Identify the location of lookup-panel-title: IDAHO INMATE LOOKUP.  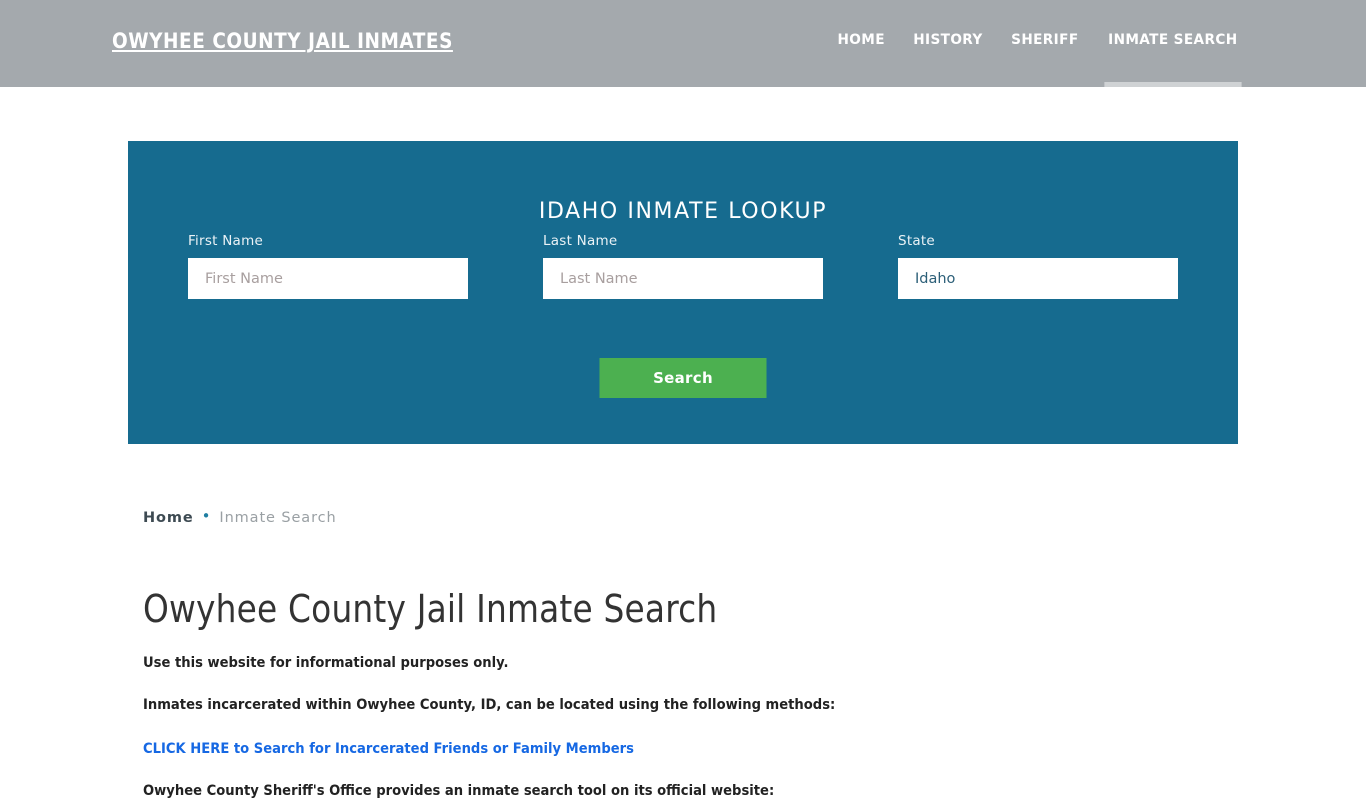
(683, 212).